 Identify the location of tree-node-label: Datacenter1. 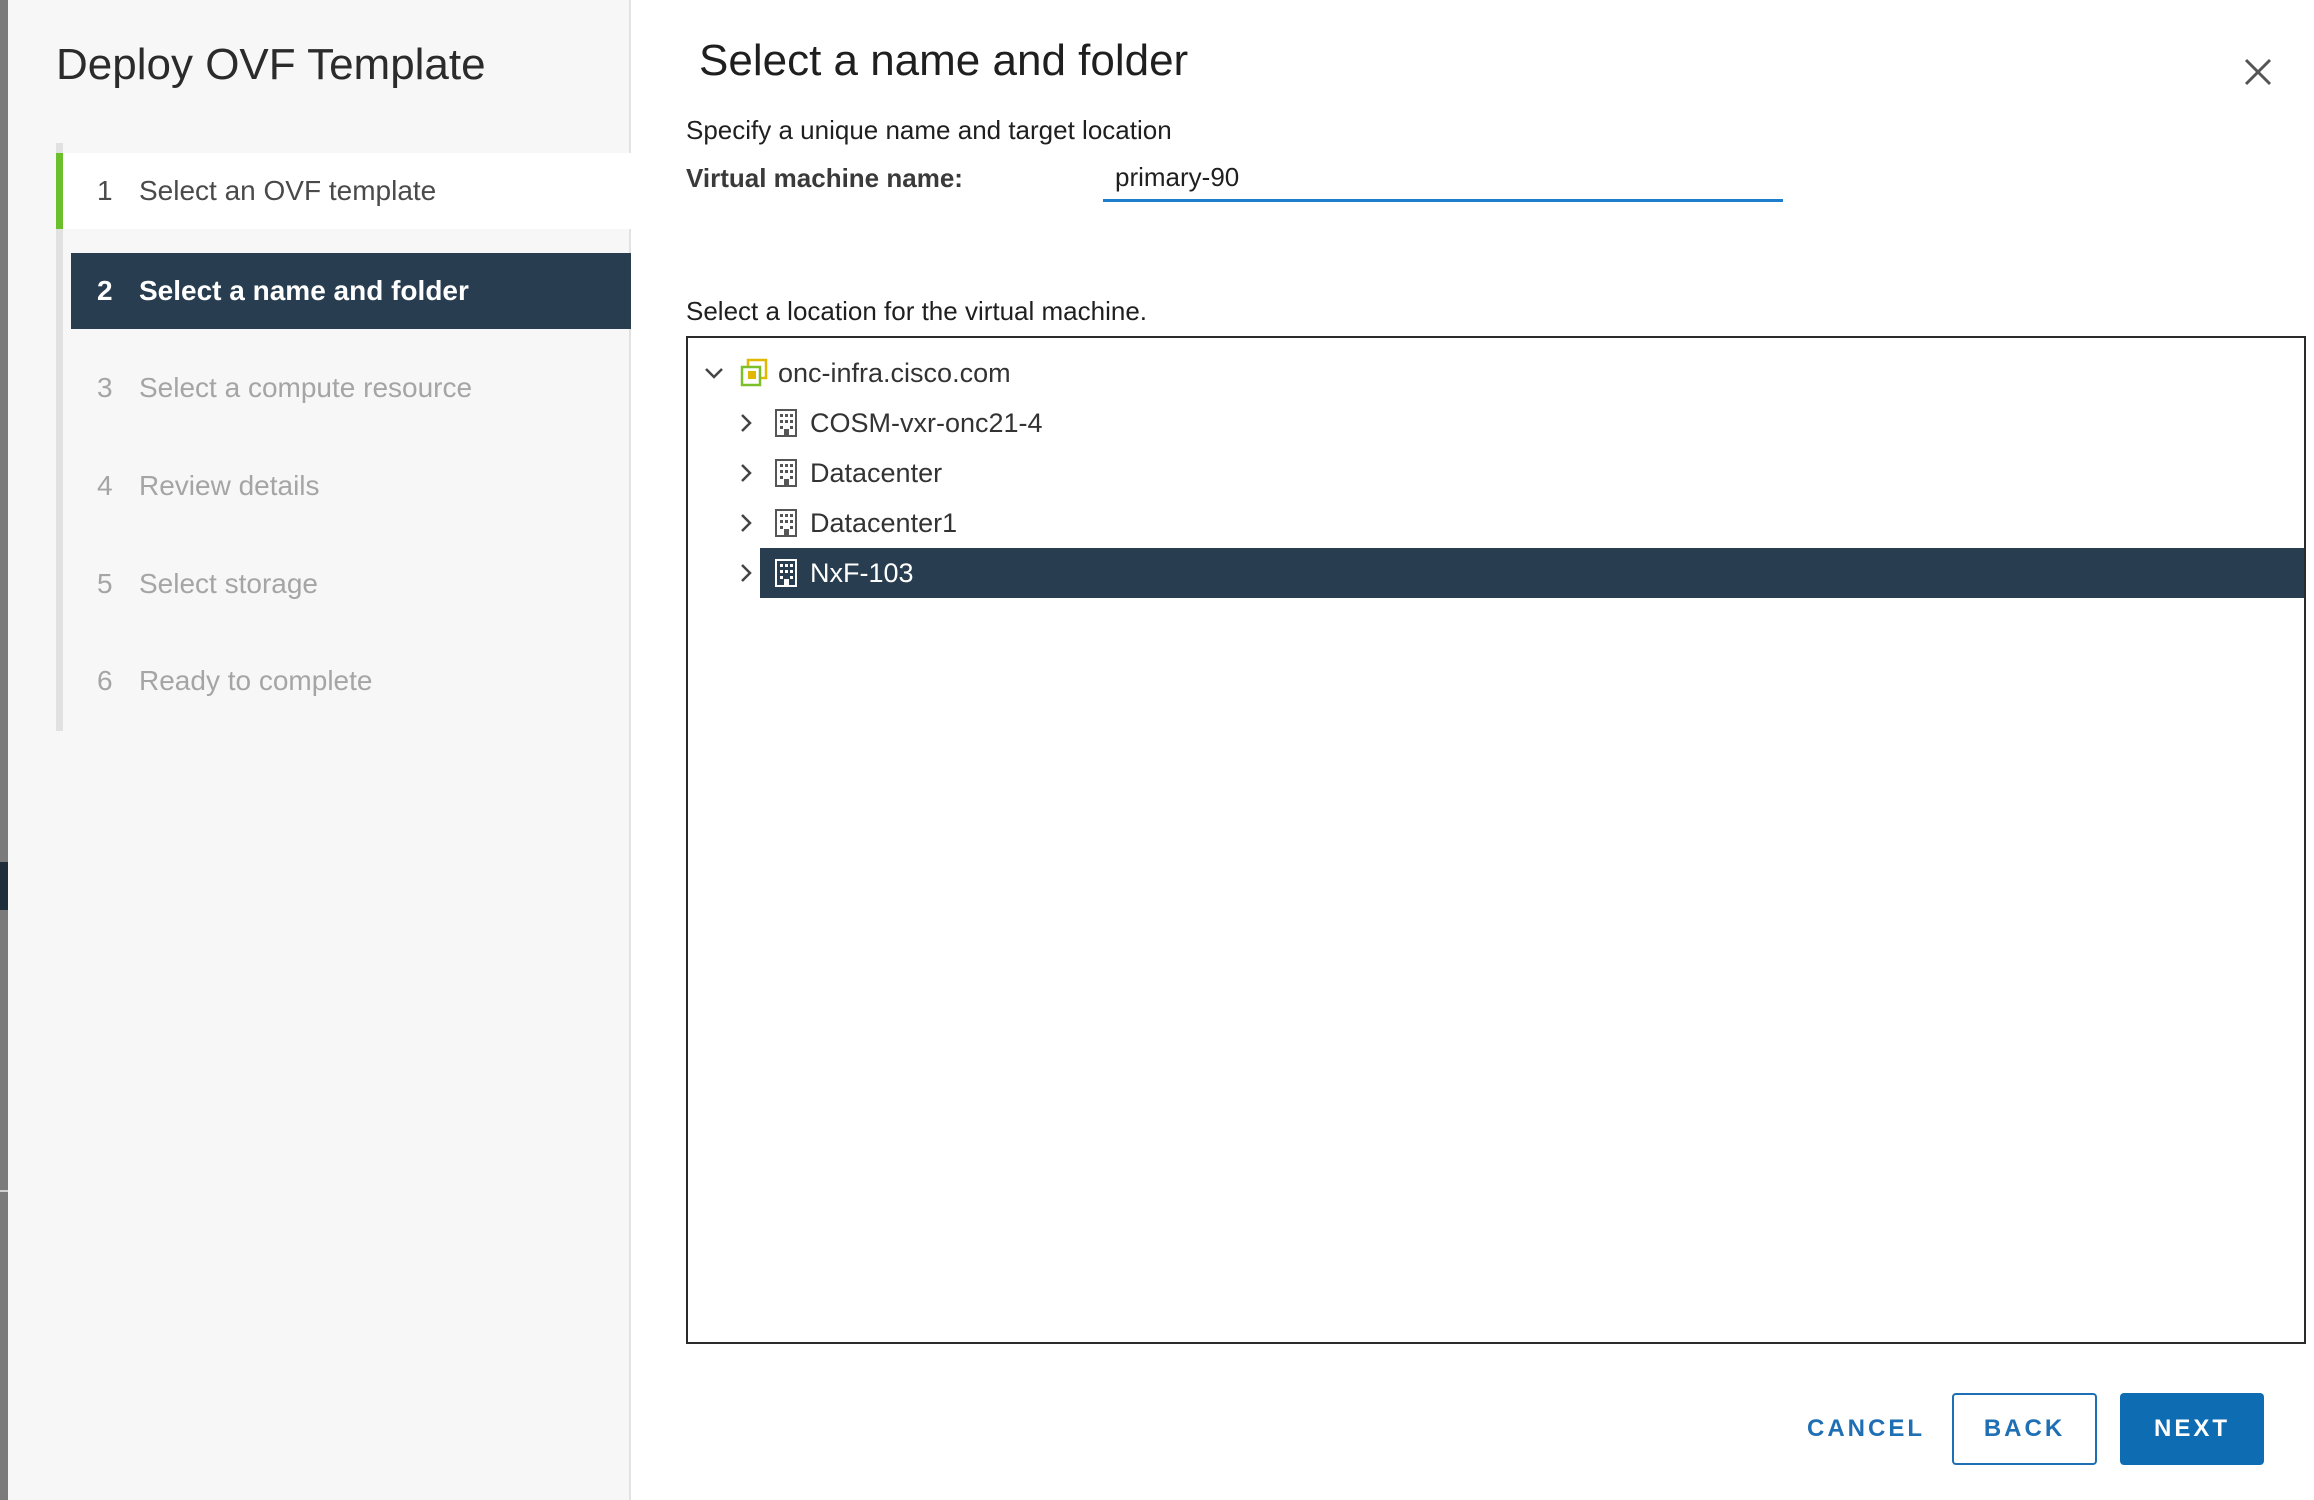
(883, 523).